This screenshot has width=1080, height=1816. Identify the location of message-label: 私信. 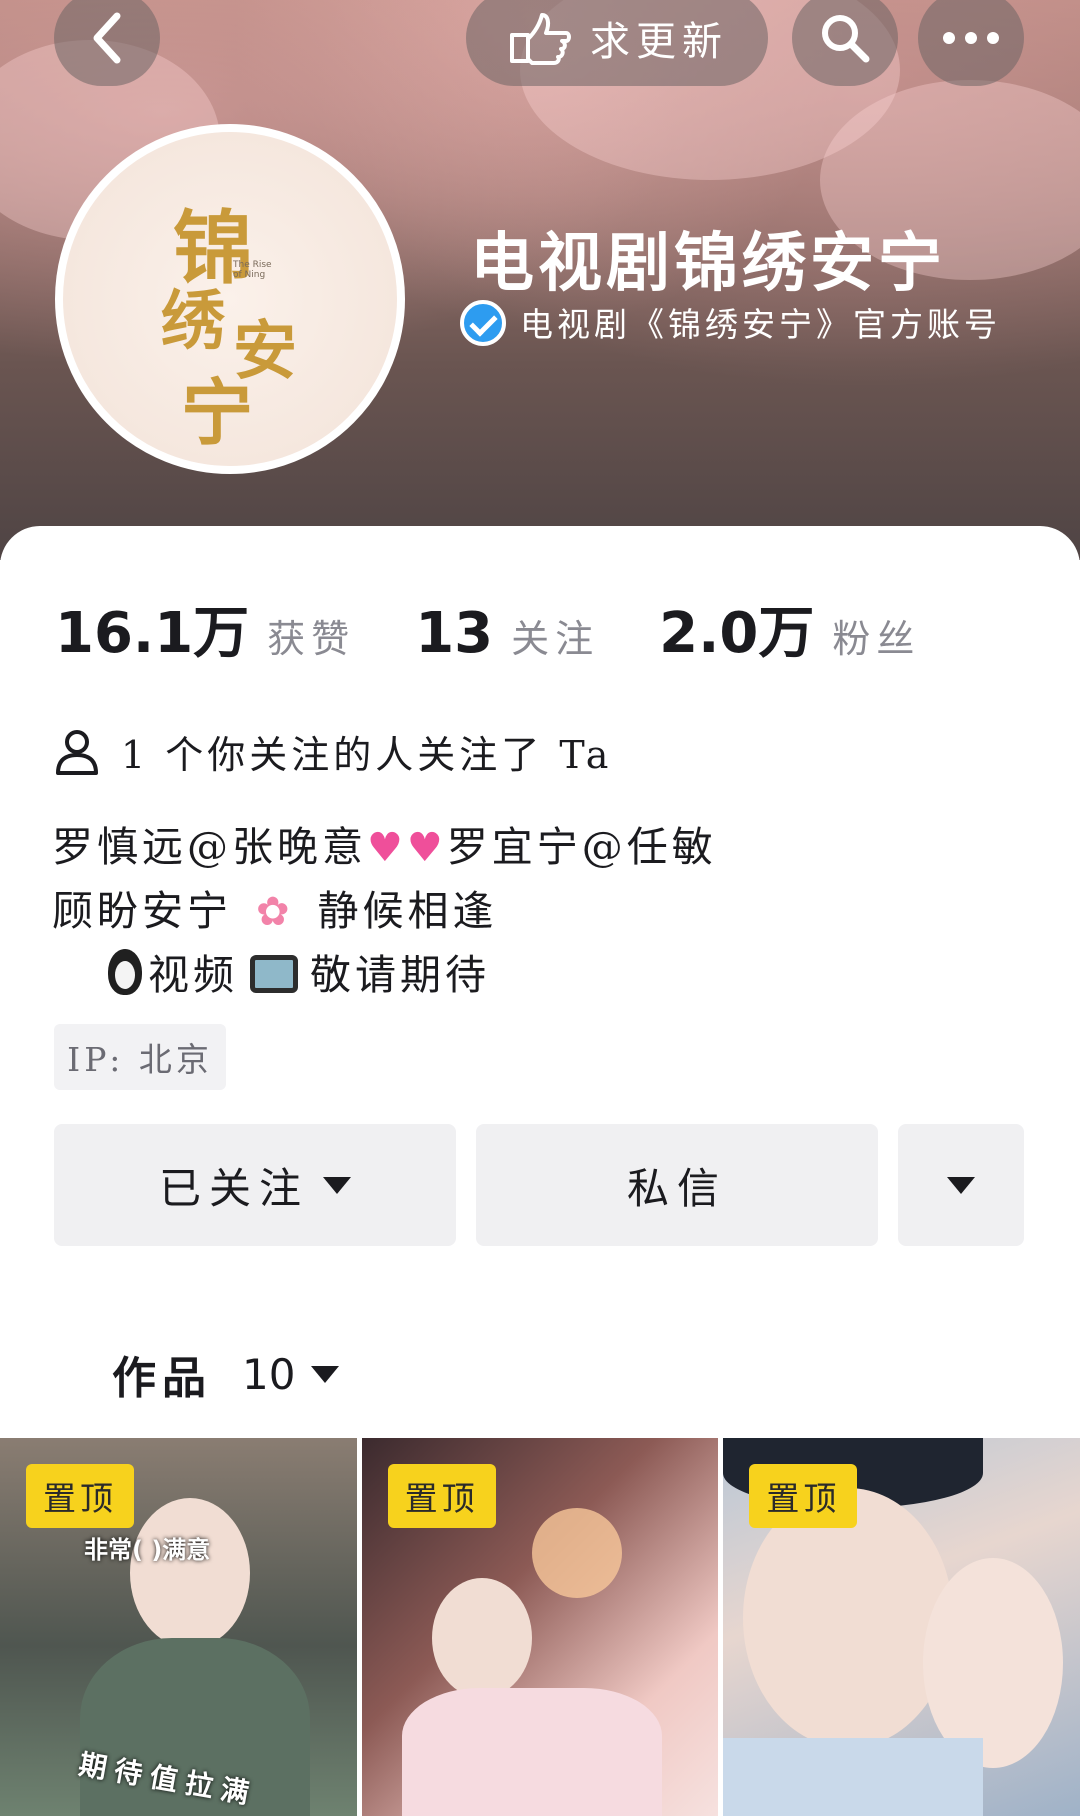
(676, 1188).